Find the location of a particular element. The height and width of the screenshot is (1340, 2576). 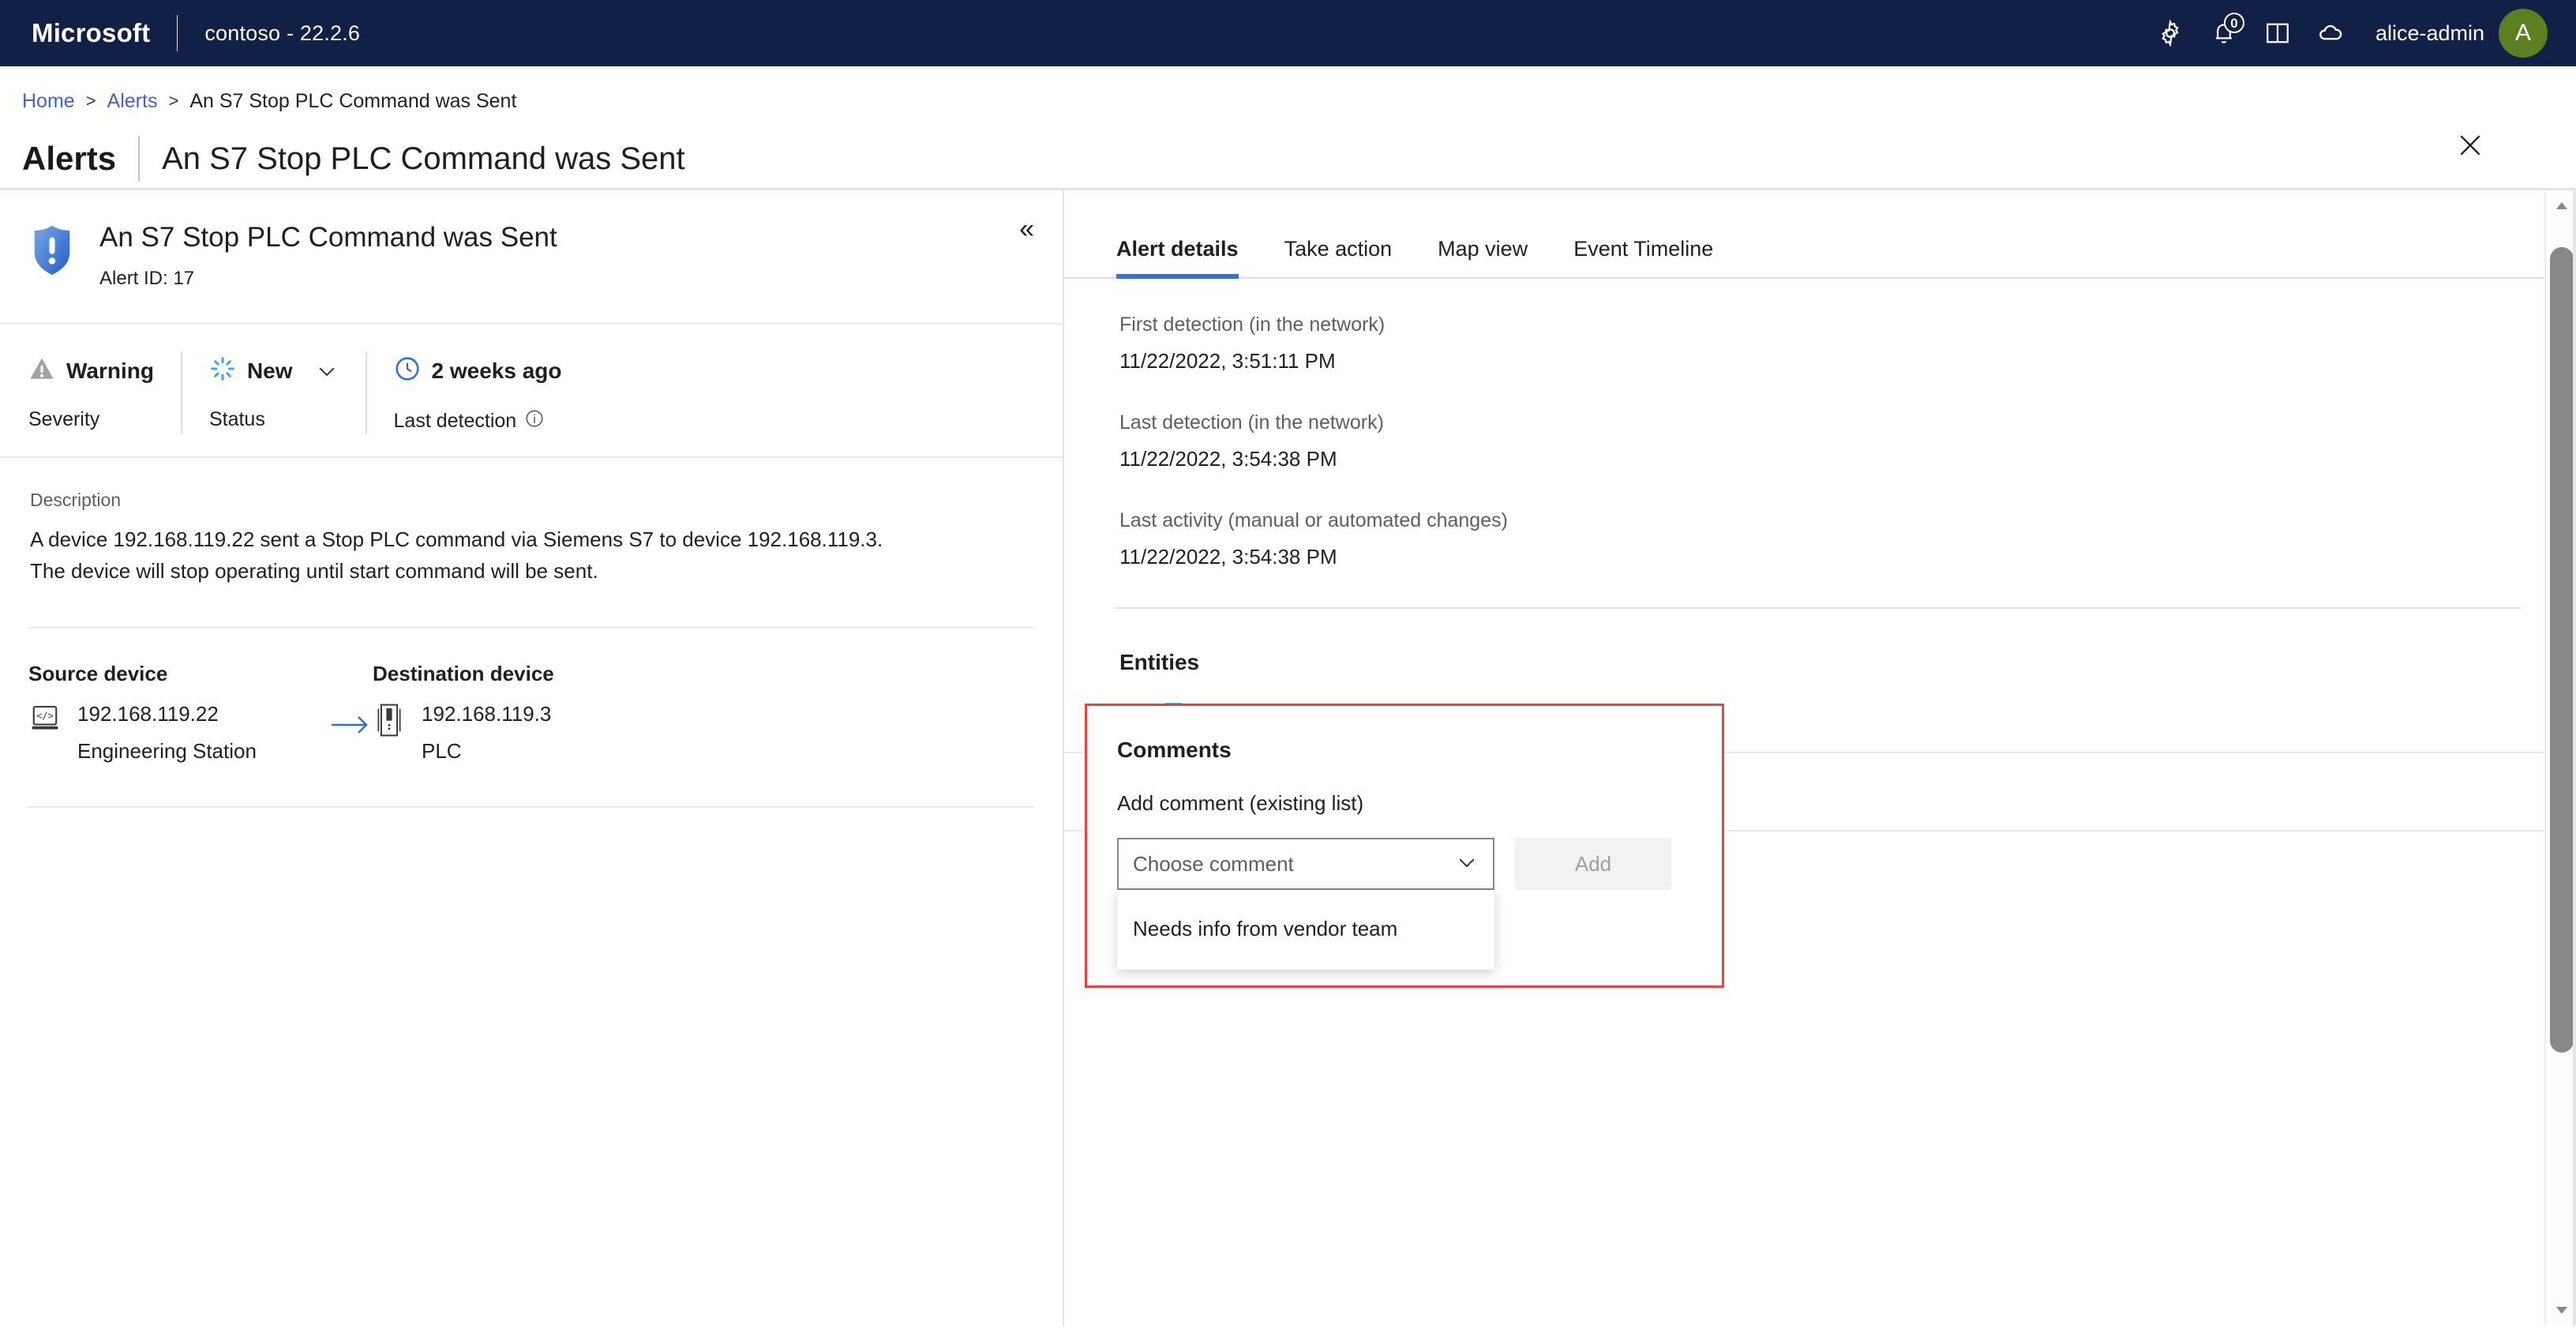

last-detection-value-row: 2 weeks ago is located at coordinates (478, 371).